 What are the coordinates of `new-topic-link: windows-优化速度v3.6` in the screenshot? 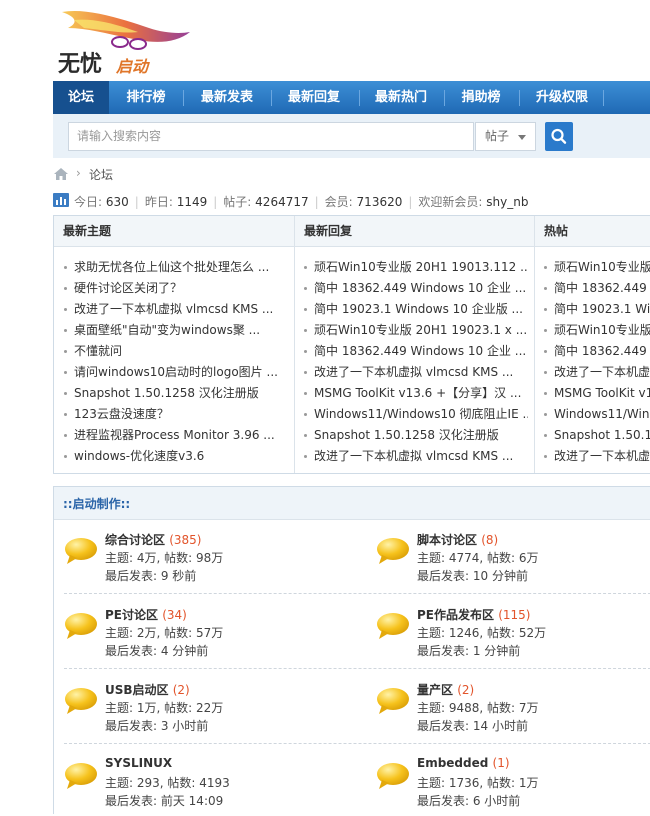 It's located at (176, 456).